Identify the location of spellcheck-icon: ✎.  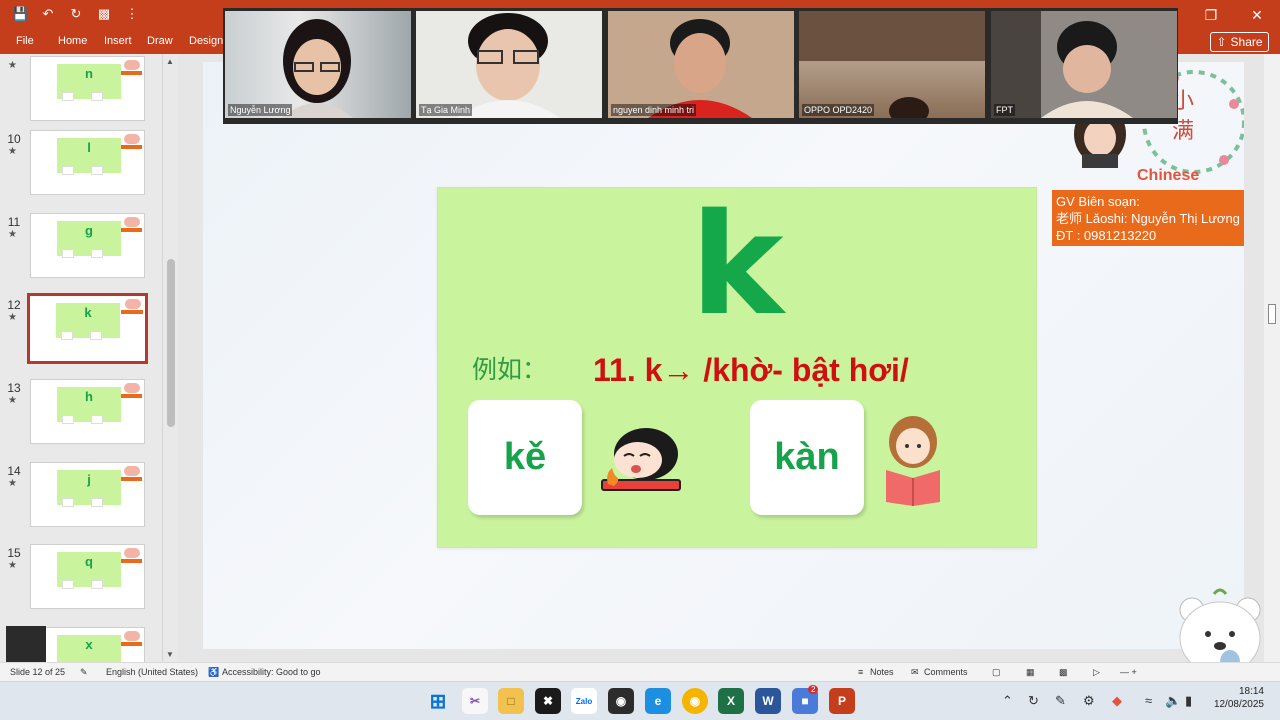
(84, 672).